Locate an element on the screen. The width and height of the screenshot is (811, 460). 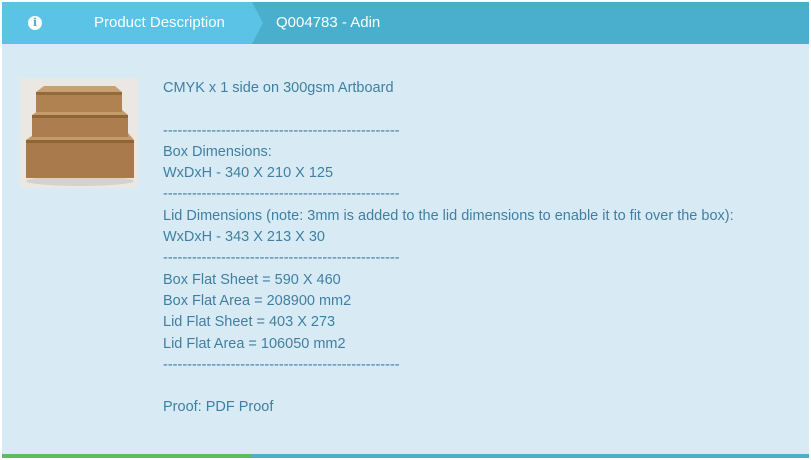
tab-product-description: i Product Description is located at coordinates (127, 23).